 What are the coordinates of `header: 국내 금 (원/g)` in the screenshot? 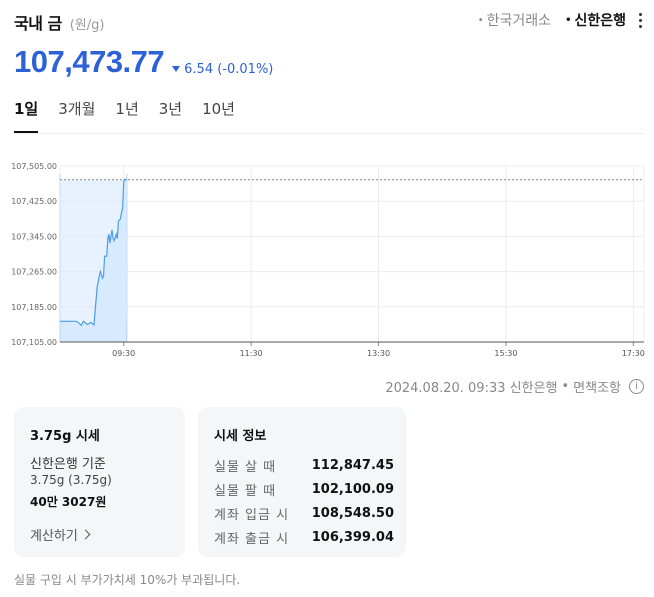 It's located at (59, 21).